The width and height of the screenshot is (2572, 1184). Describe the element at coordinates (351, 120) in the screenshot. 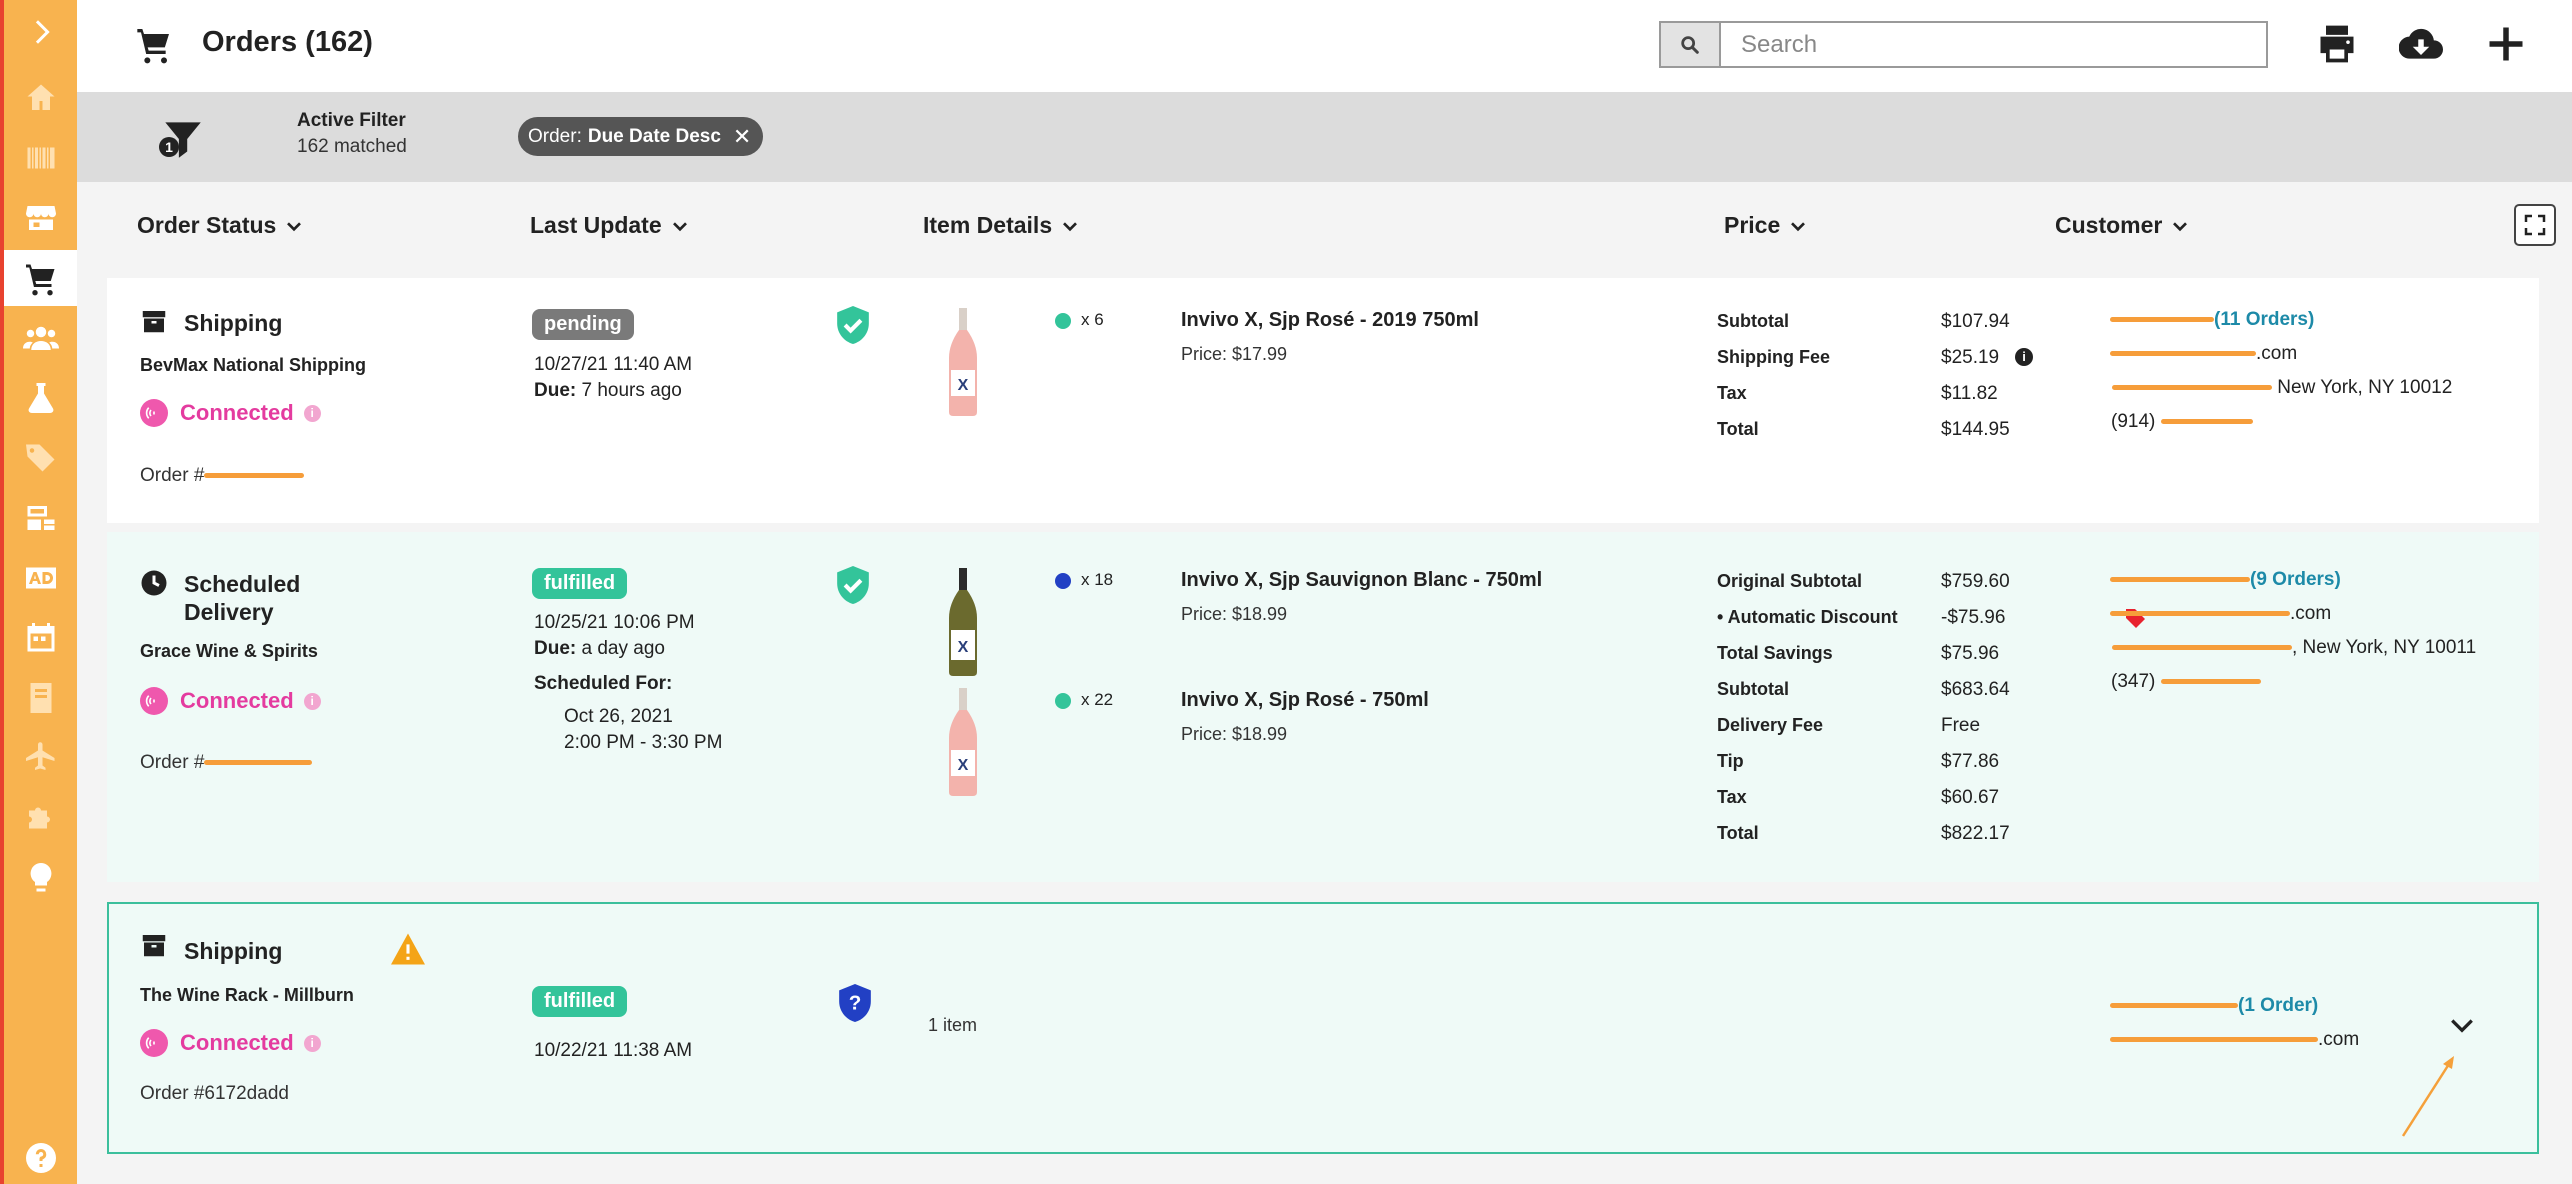

I see `active-filter-title: Active Filter` at that location.